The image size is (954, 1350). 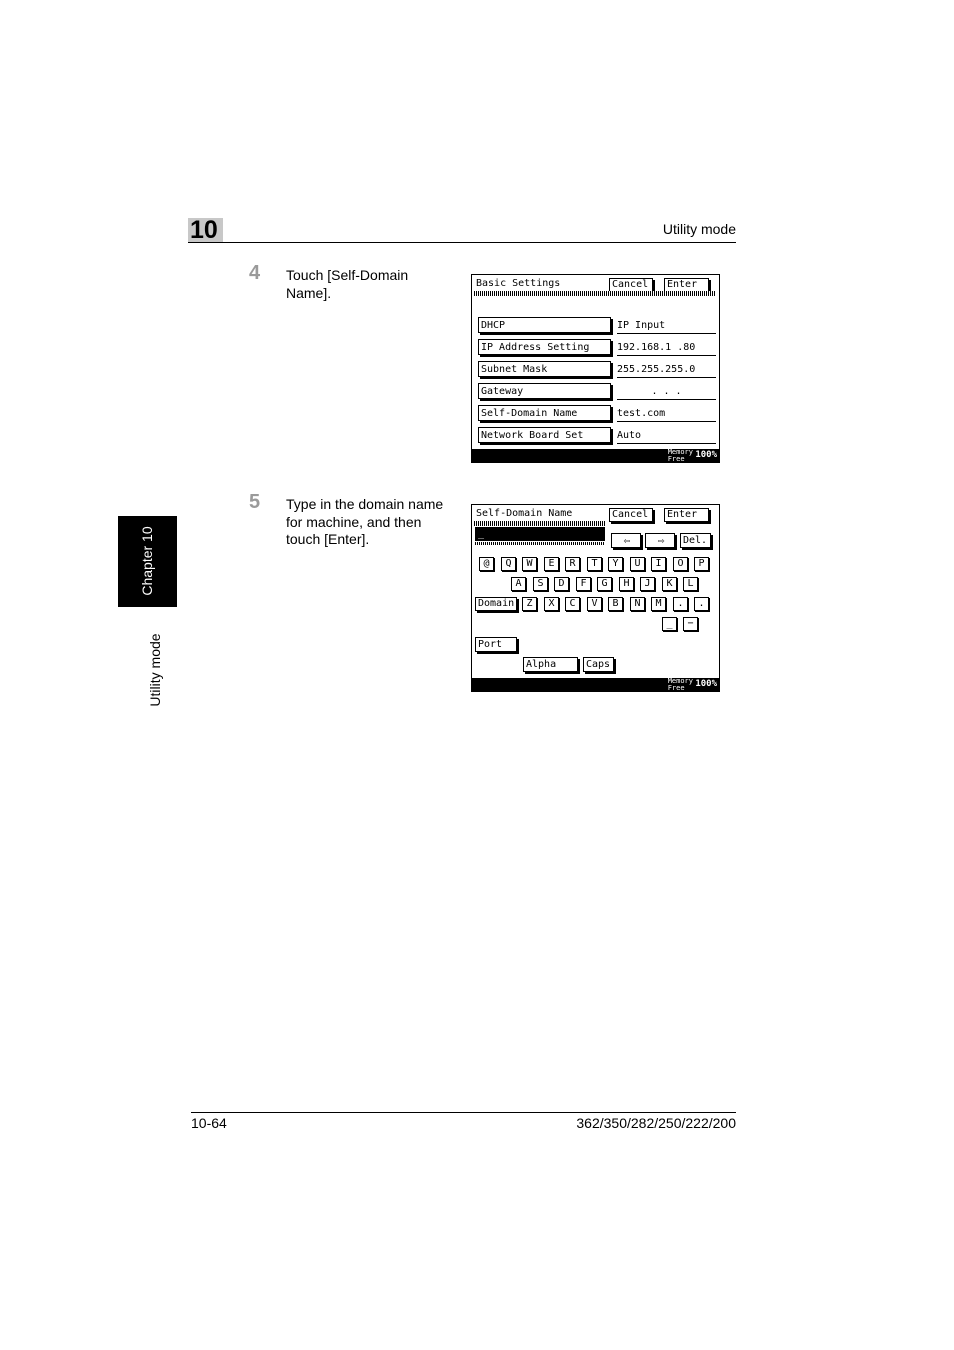 I want to click on key-underscore: _, so click(x=669, y=624).